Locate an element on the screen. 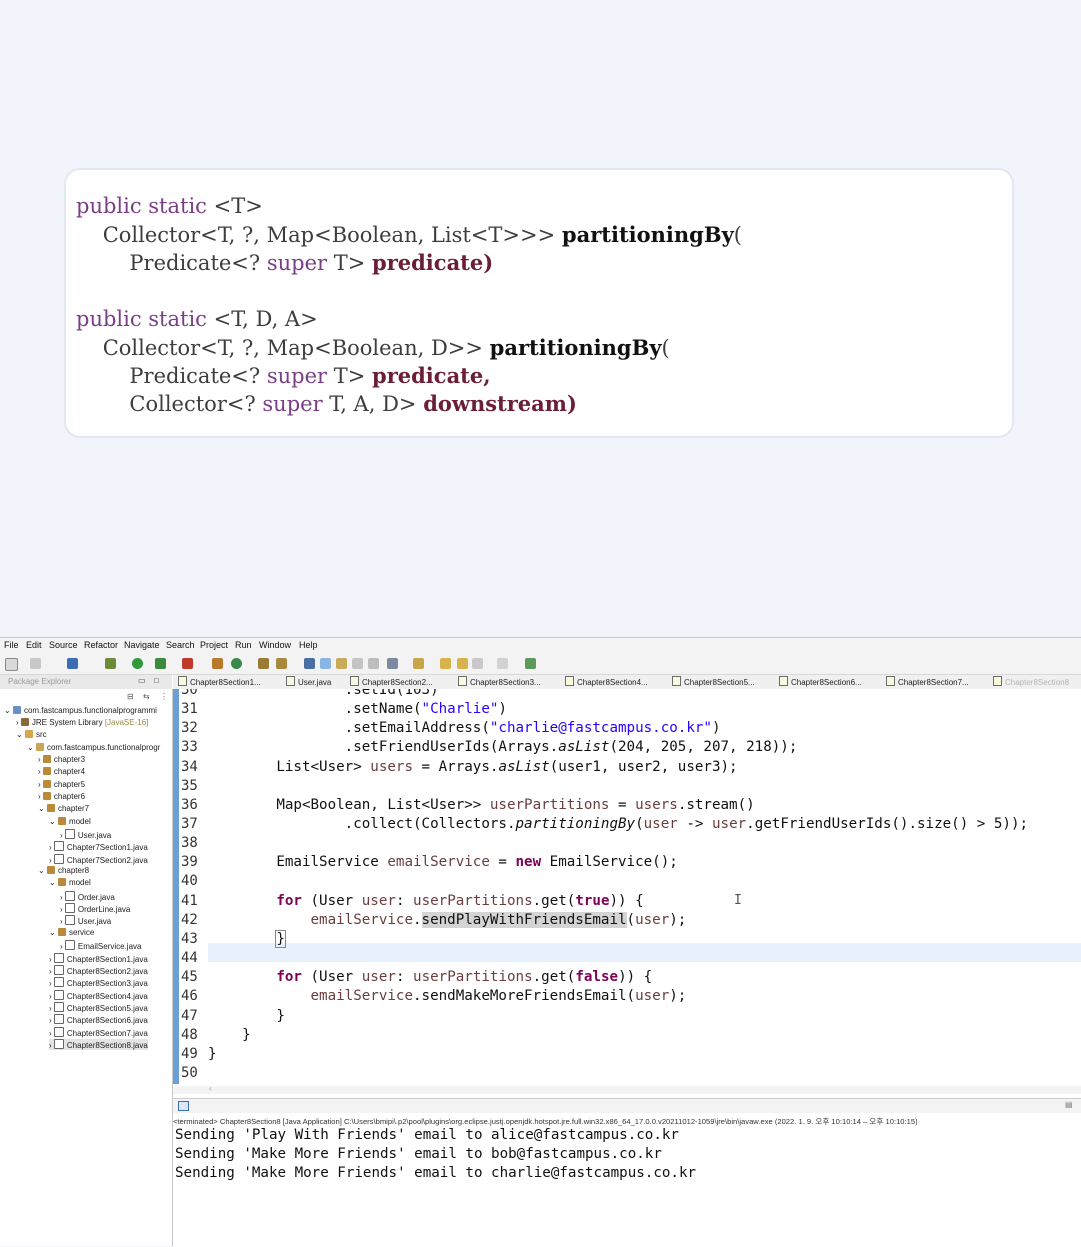 Image resolution: width=1081 pixels, height=1247 pixels. tree-chapter4: › chapter4 is located at coordinates (61, 771).